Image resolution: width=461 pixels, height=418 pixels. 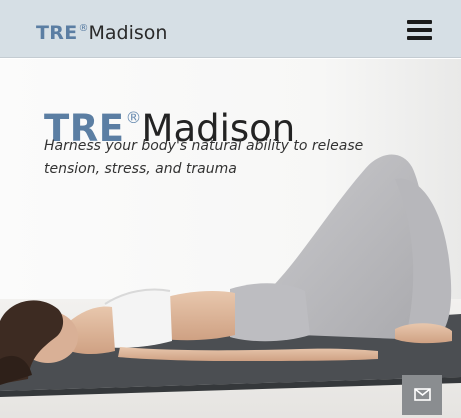 I want to click on contact-mail-button, so click(x=422, y=395).